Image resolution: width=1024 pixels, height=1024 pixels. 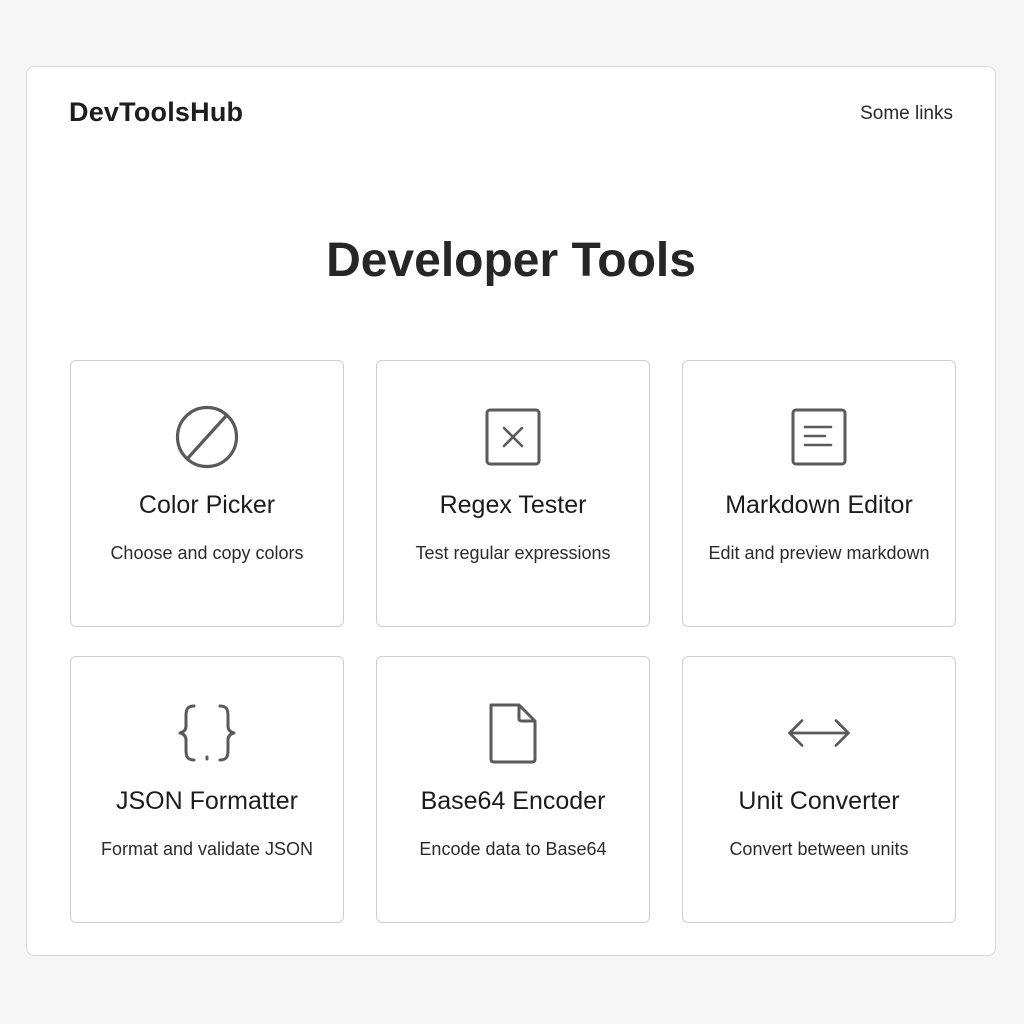 I want to click on tool-card-base64-encoder: Base64 Encoder Encode data to Base64, so click(x=513, y=789).